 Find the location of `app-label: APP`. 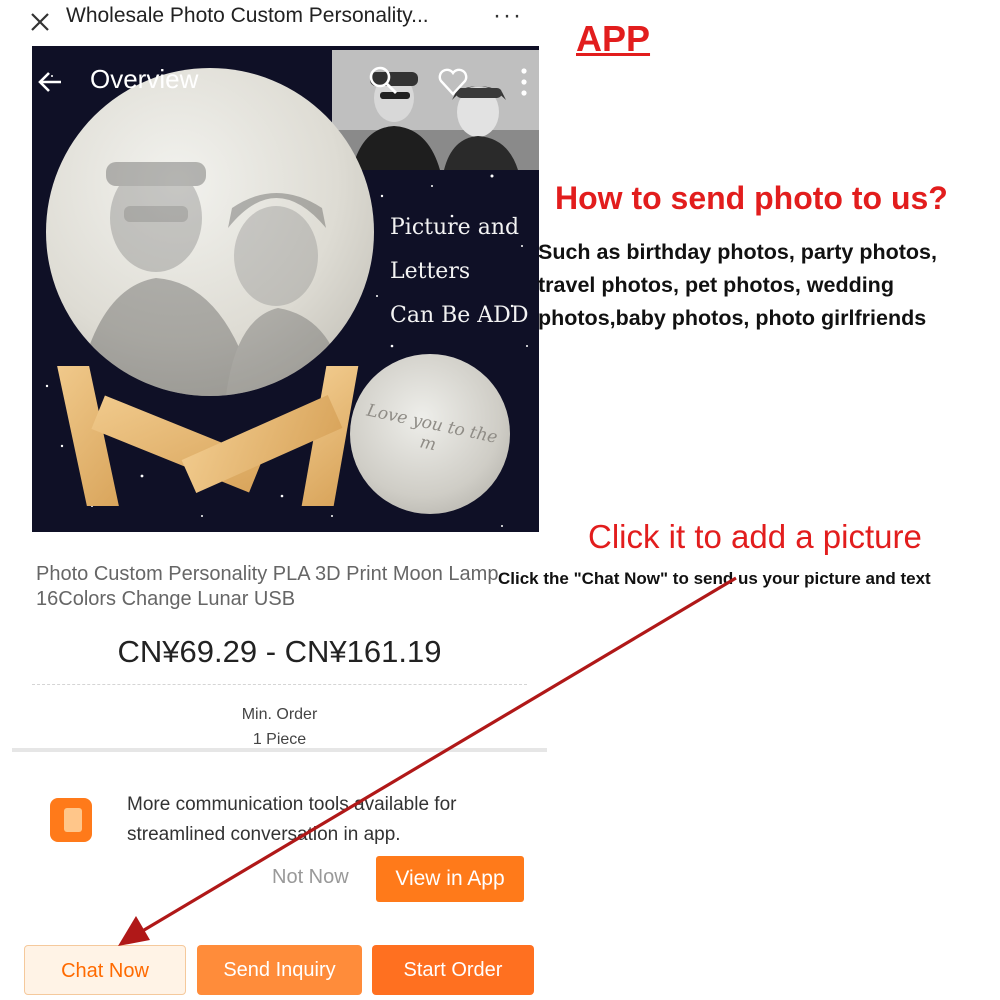

app-label: APP is located at coordinates (613, 38).